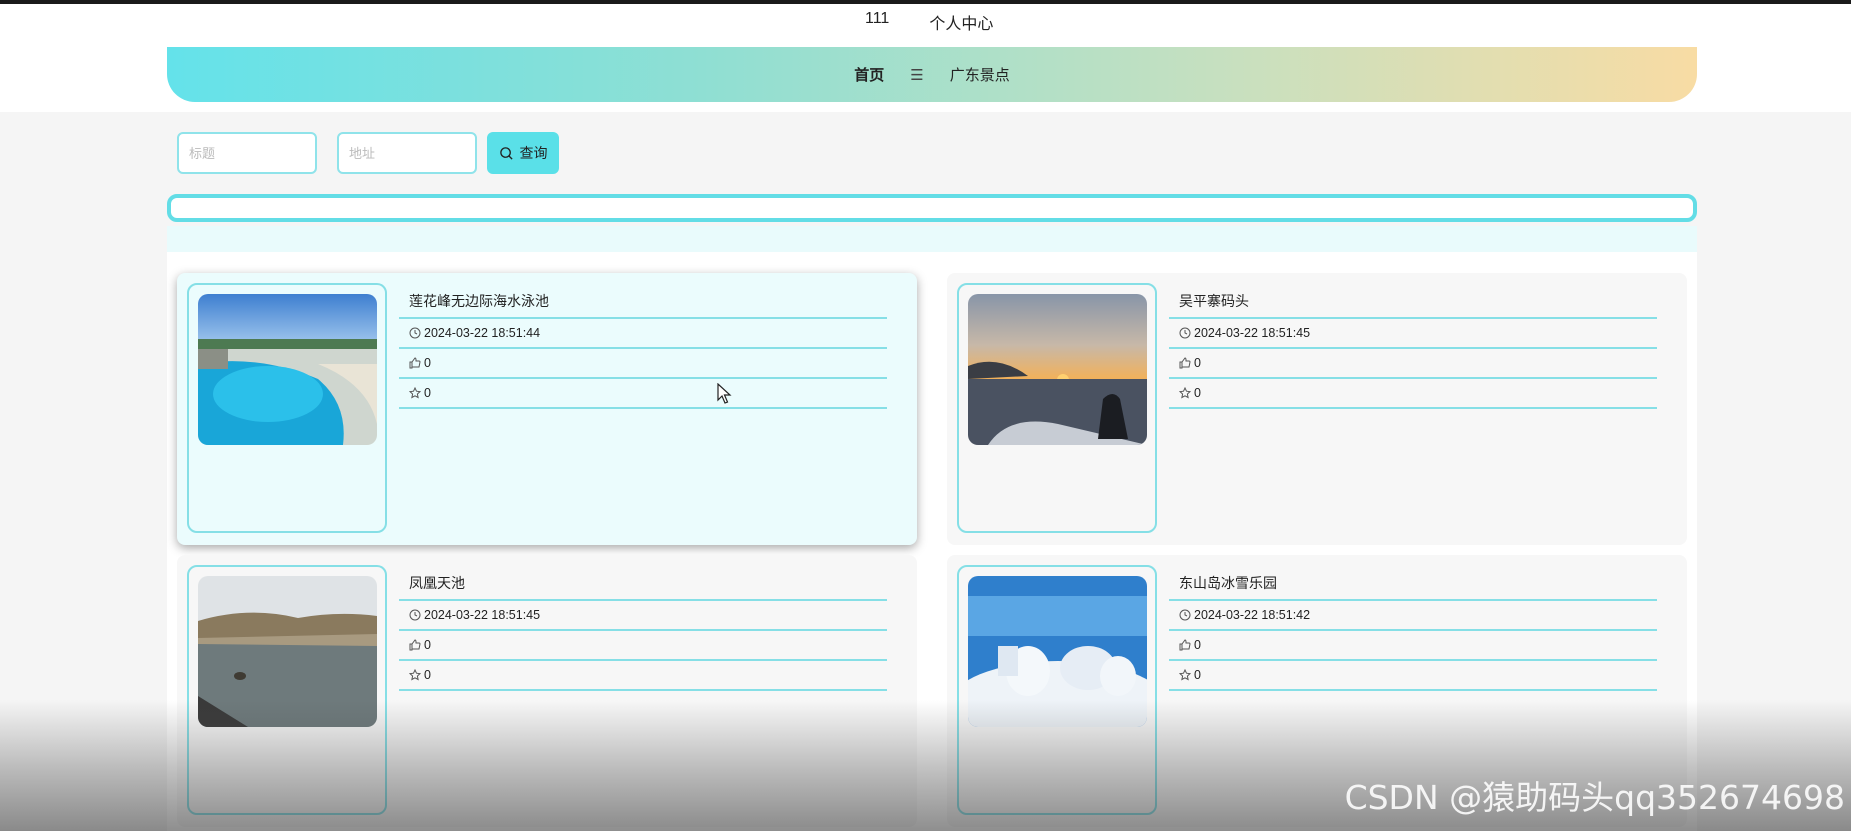  Describe the element at coordinates (1413, 583) in the screenshot. I see `card-title: 东山岛冰雪乐园` at that location.